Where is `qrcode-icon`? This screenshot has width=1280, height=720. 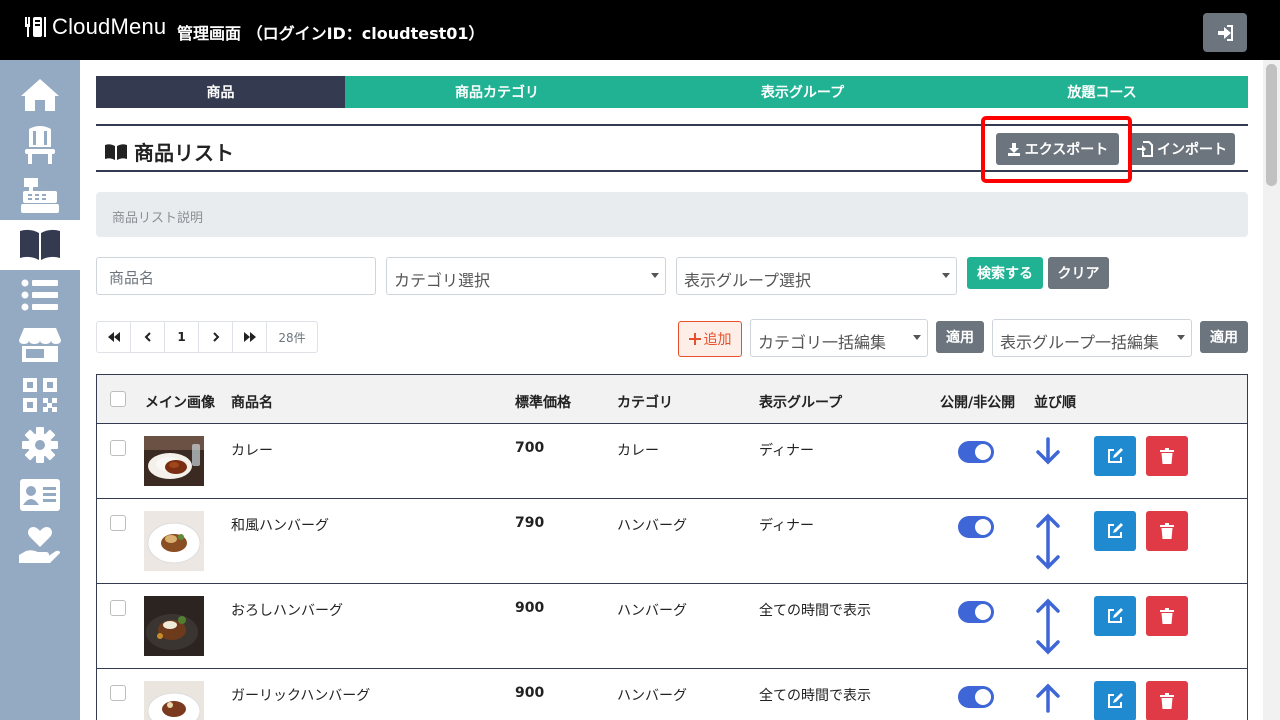
qrcode-icon is located at coordinates (40, 395).